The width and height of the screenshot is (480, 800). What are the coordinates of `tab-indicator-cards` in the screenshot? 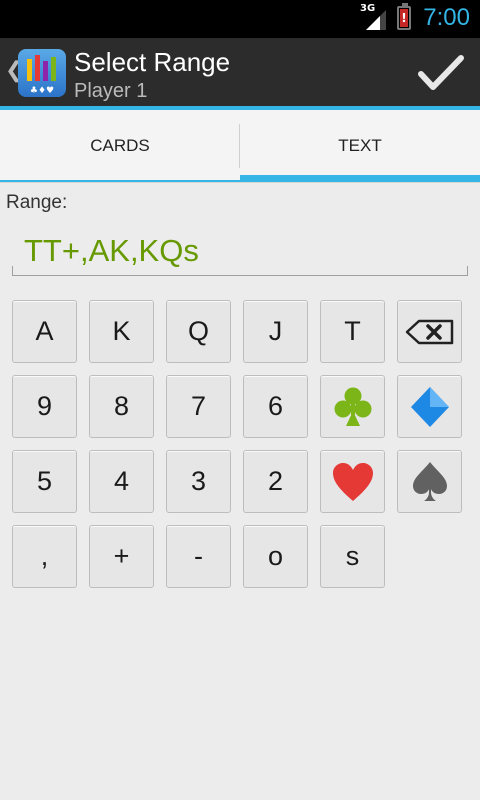 It's located at (120, 181).